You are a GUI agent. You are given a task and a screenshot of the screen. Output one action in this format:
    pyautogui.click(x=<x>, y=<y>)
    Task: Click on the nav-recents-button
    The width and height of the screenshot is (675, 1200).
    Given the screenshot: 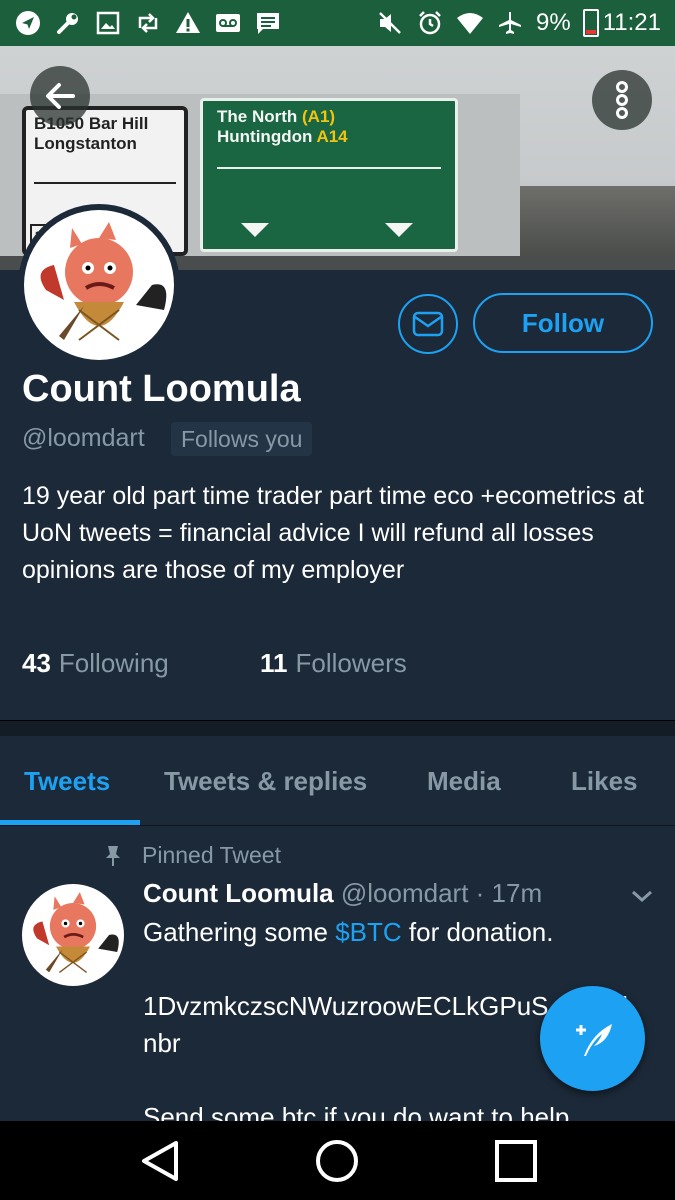 What is the action you would take?
    pyautogui.click(x=516, y=1161)
    